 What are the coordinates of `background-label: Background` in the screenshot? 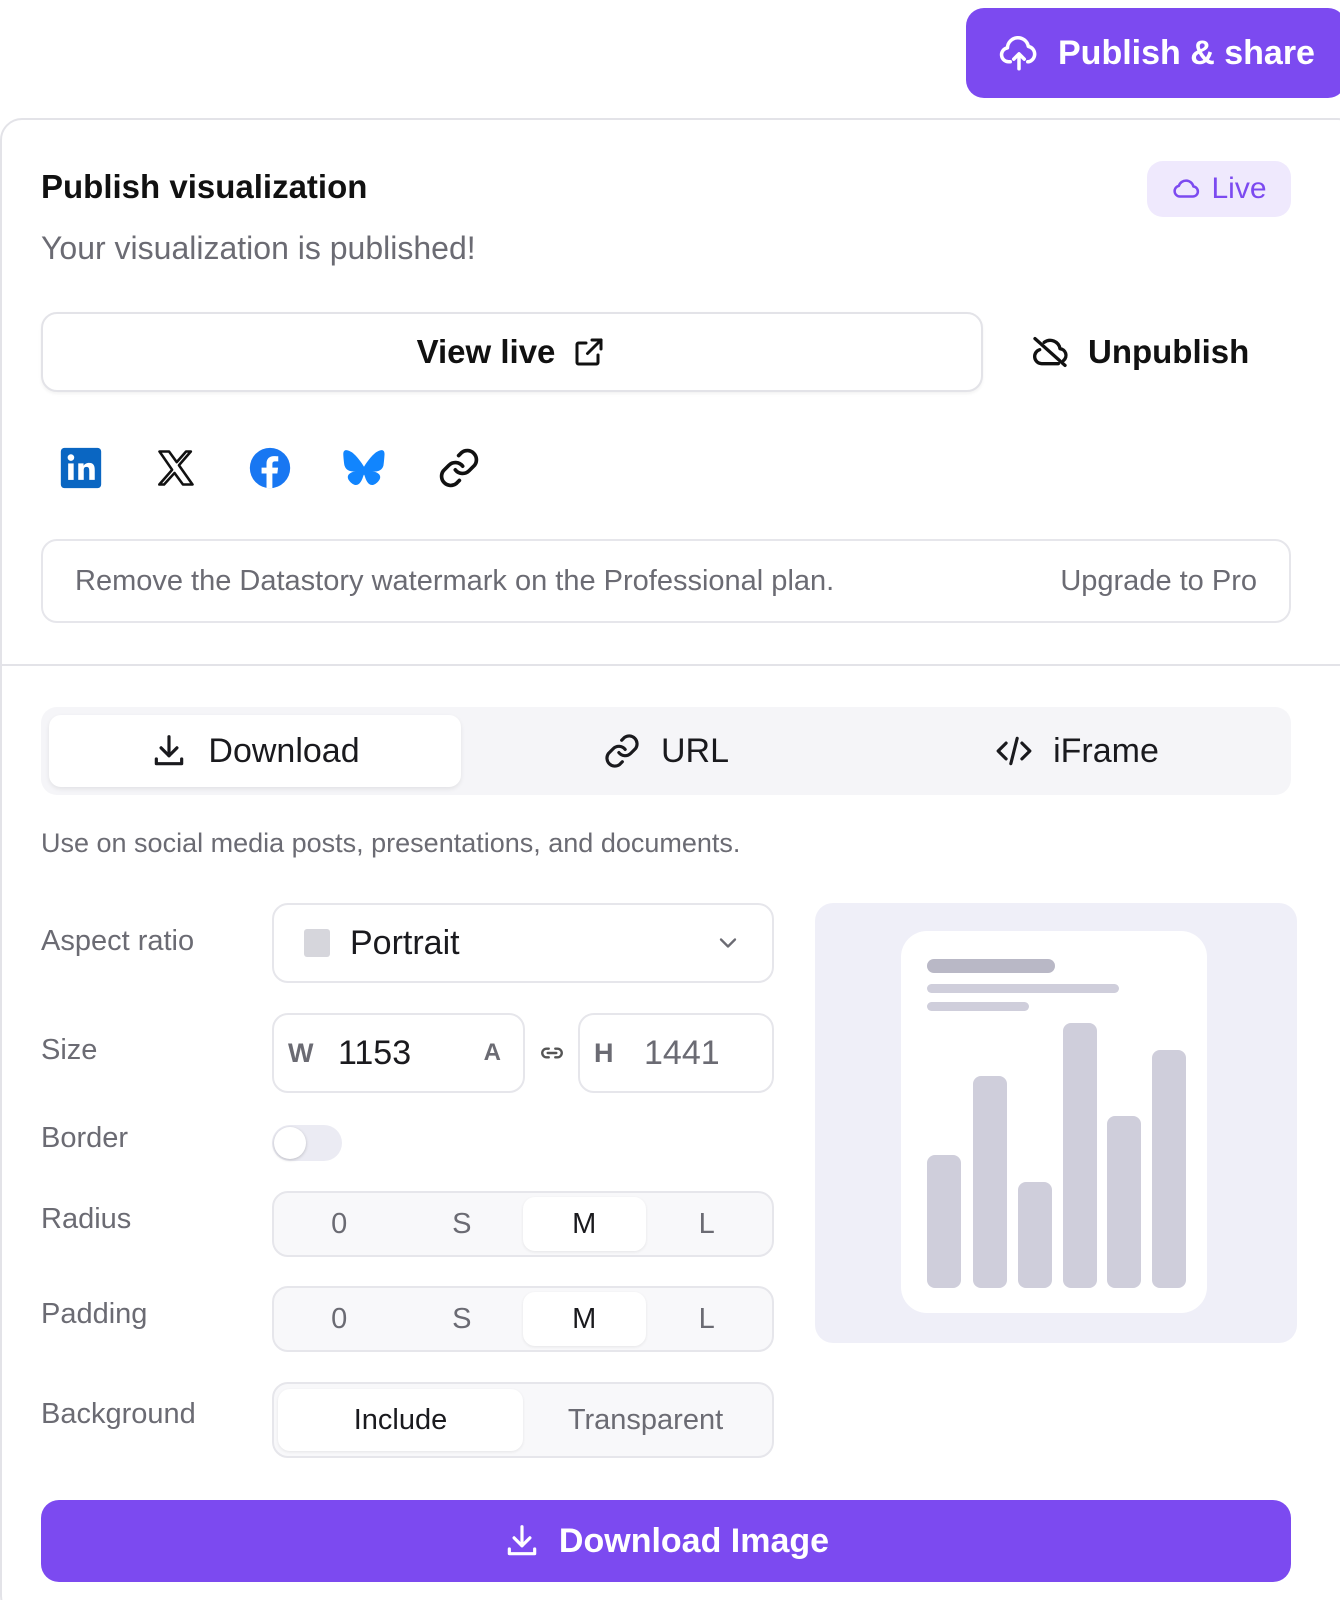 It's located at (118, 1414).